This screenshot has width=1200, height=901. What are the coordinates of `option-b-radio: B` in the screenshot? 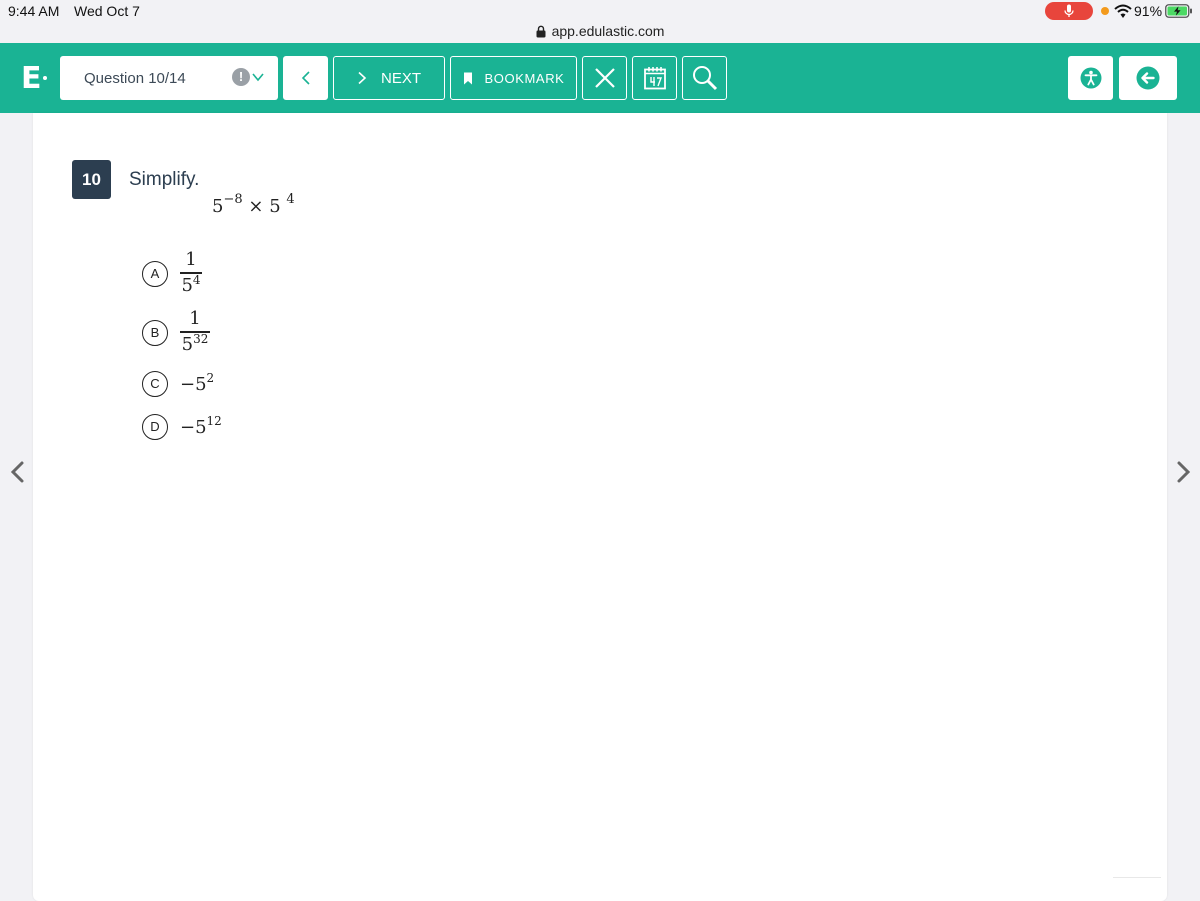 It's located at (155, 333).